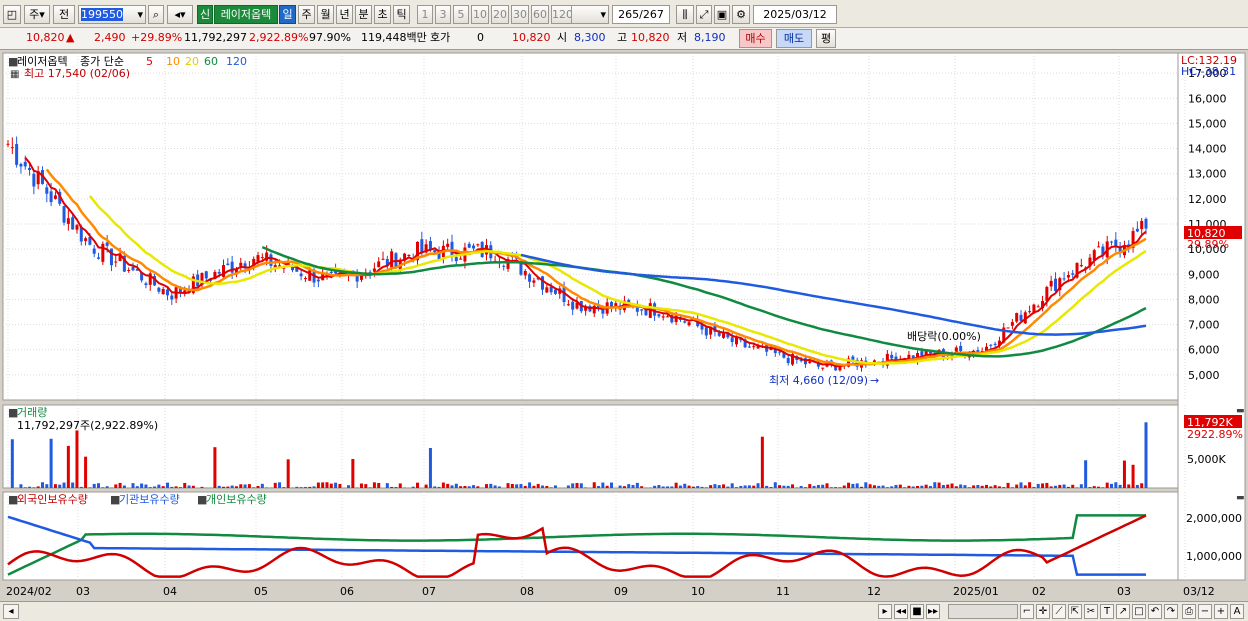  Describe the element at coordinates (382, 14) in the screenshot. I see `period-button: 초` at that location.